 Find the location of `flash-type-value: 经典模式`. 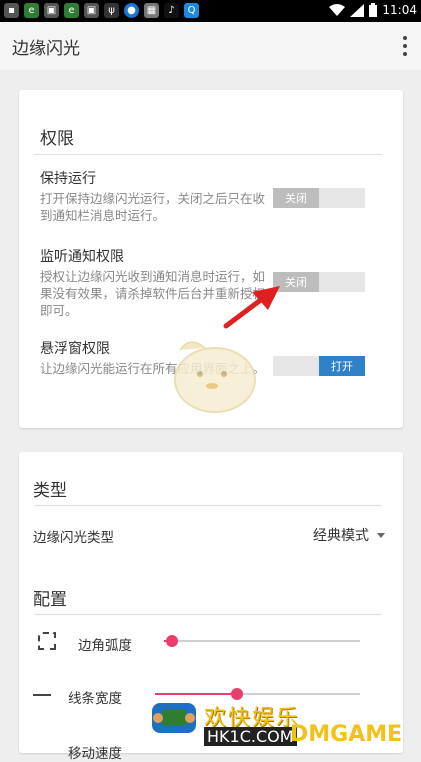

flash-type-value: 经典模式 is located at coordinates (341, 536).